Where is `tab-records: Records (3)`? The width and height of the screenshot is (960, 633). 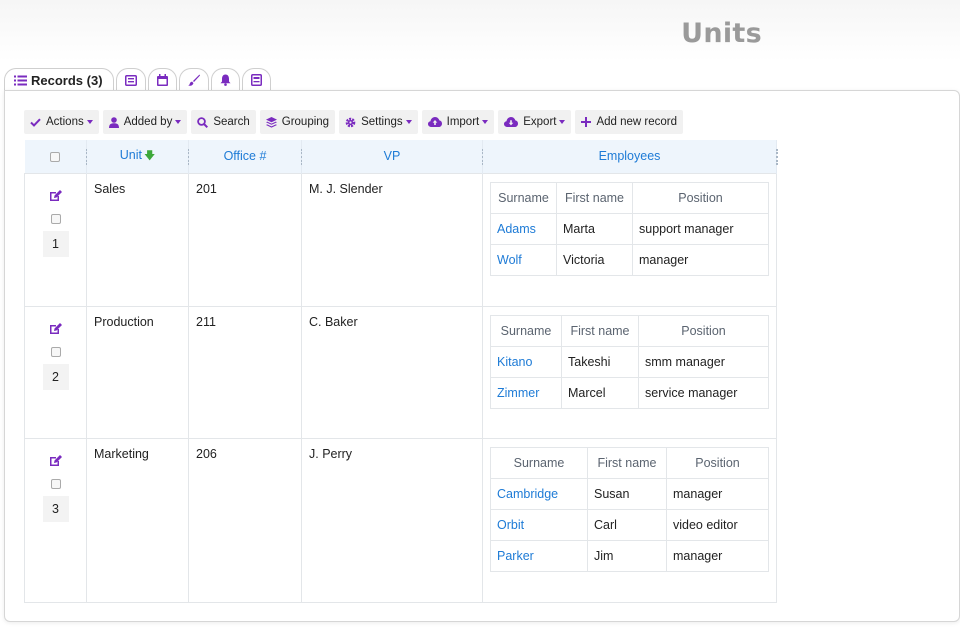
tab-records: Records (3) is located at coordinates (59, 79).